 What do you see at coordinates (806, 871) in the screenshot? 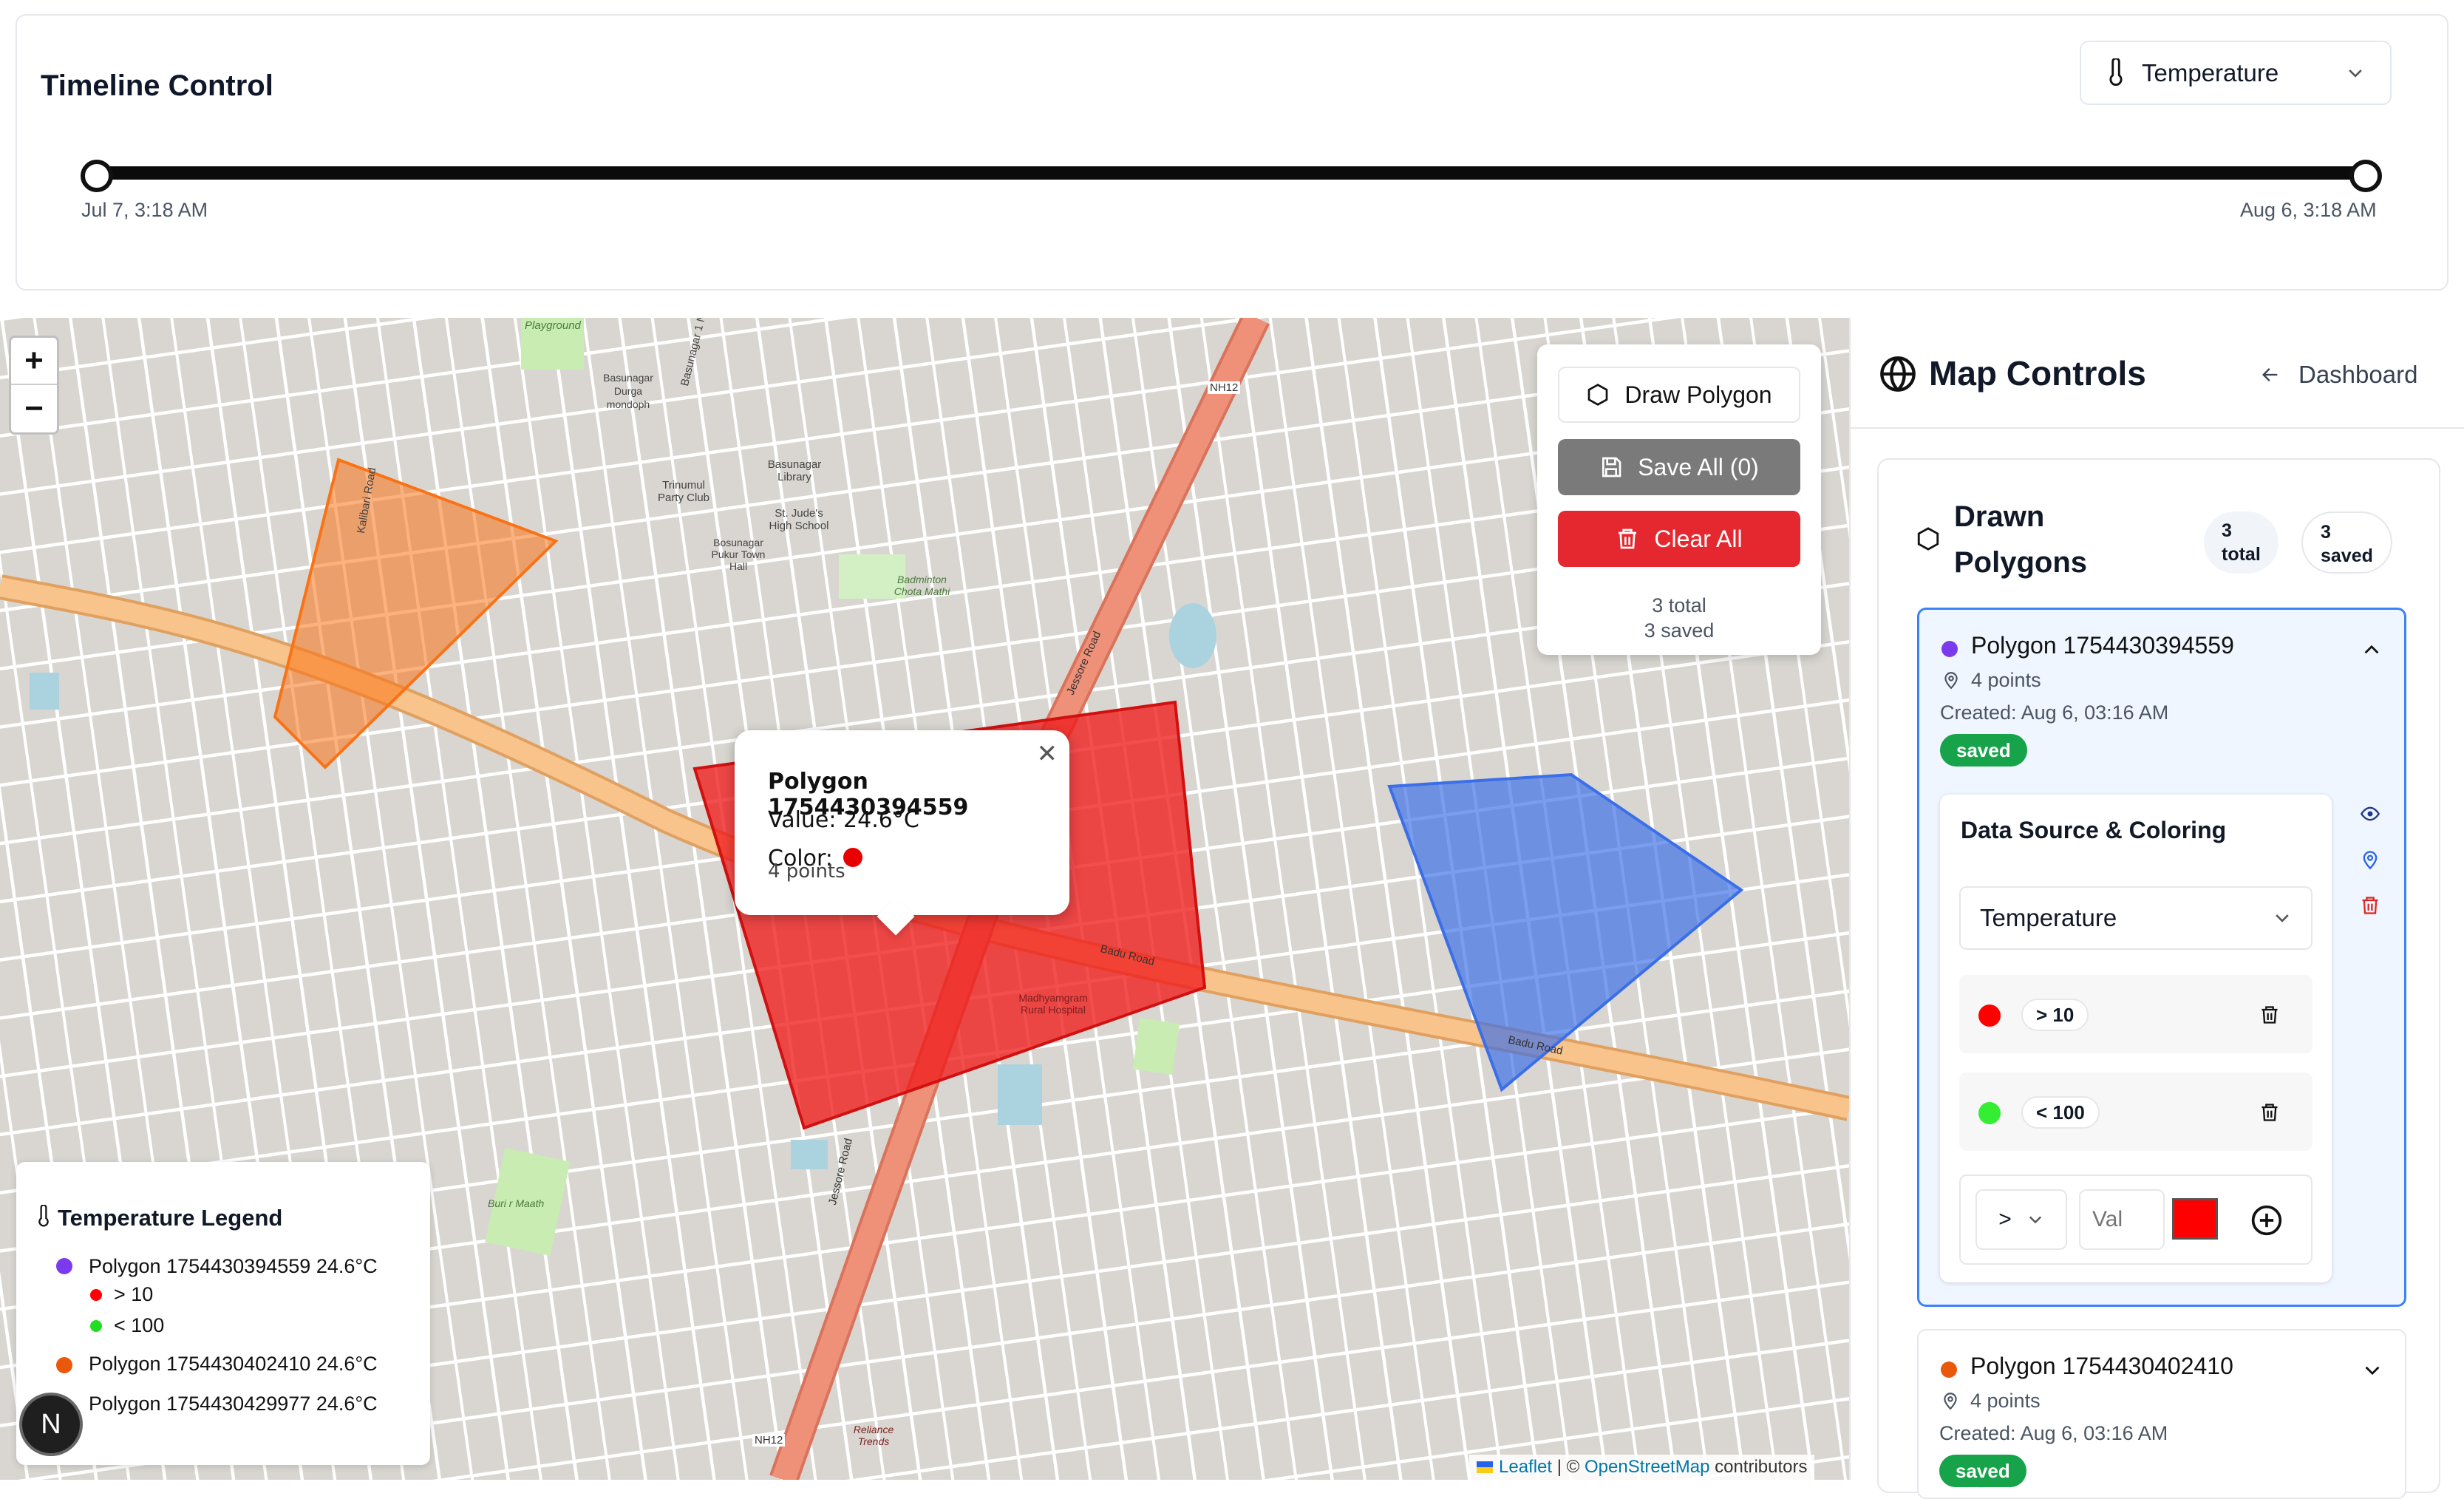
I see `popup-points: 4 points` at bounding box center [806, 871].